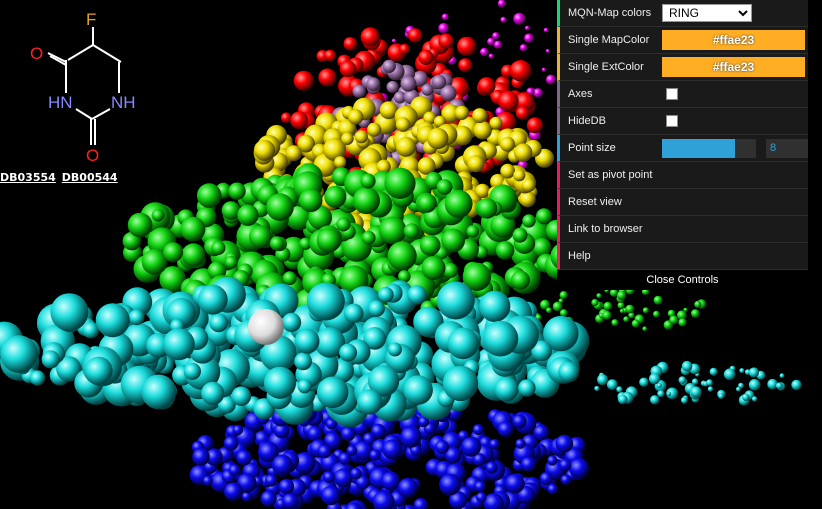 The height and width of the screenshot is (509, 822). I want to click on link-browser-button: Link to browser, so click(605, 229).